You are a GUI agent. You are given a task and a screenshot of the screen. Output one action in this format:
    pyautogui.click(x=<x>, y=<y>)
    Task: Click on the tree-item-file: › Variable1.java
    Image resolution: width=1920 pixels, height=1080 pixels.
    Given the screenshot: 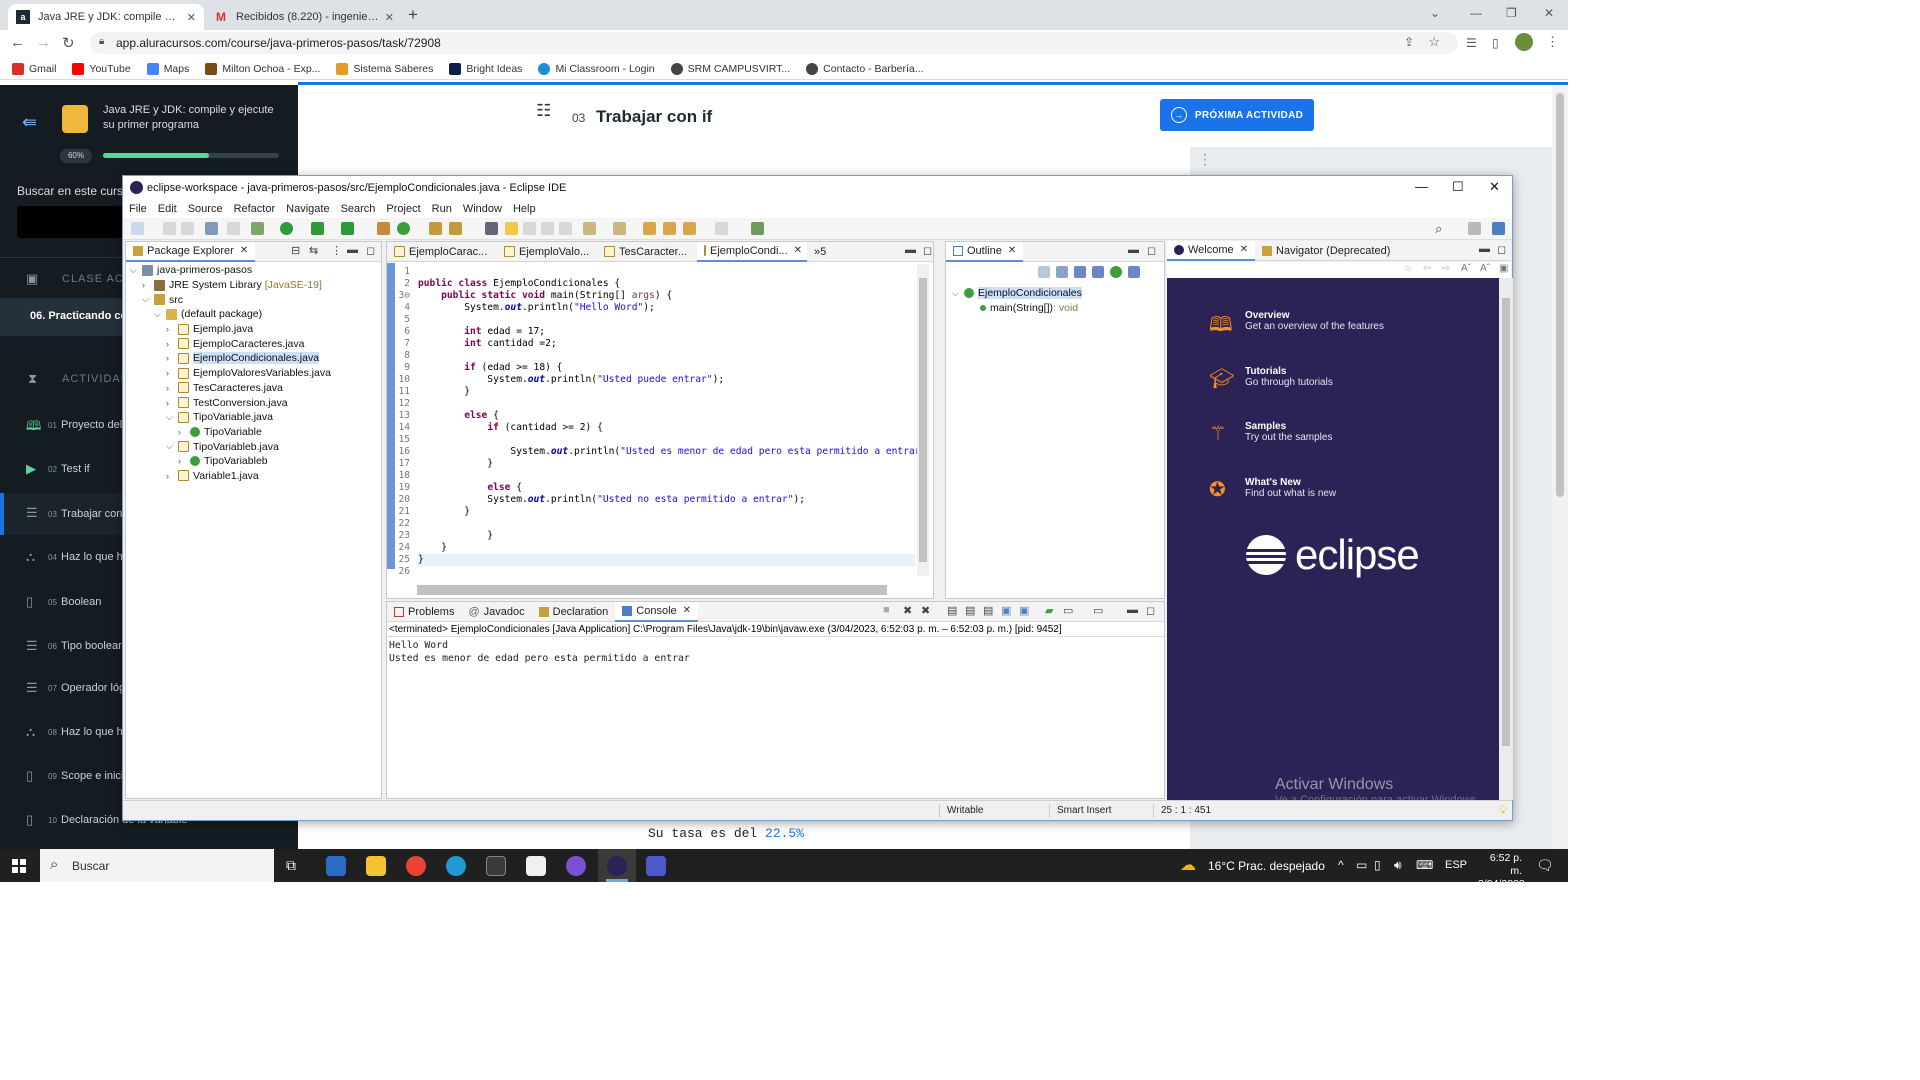 What is the action you would take?
    pyautogui.click(x=230, y=476)
    